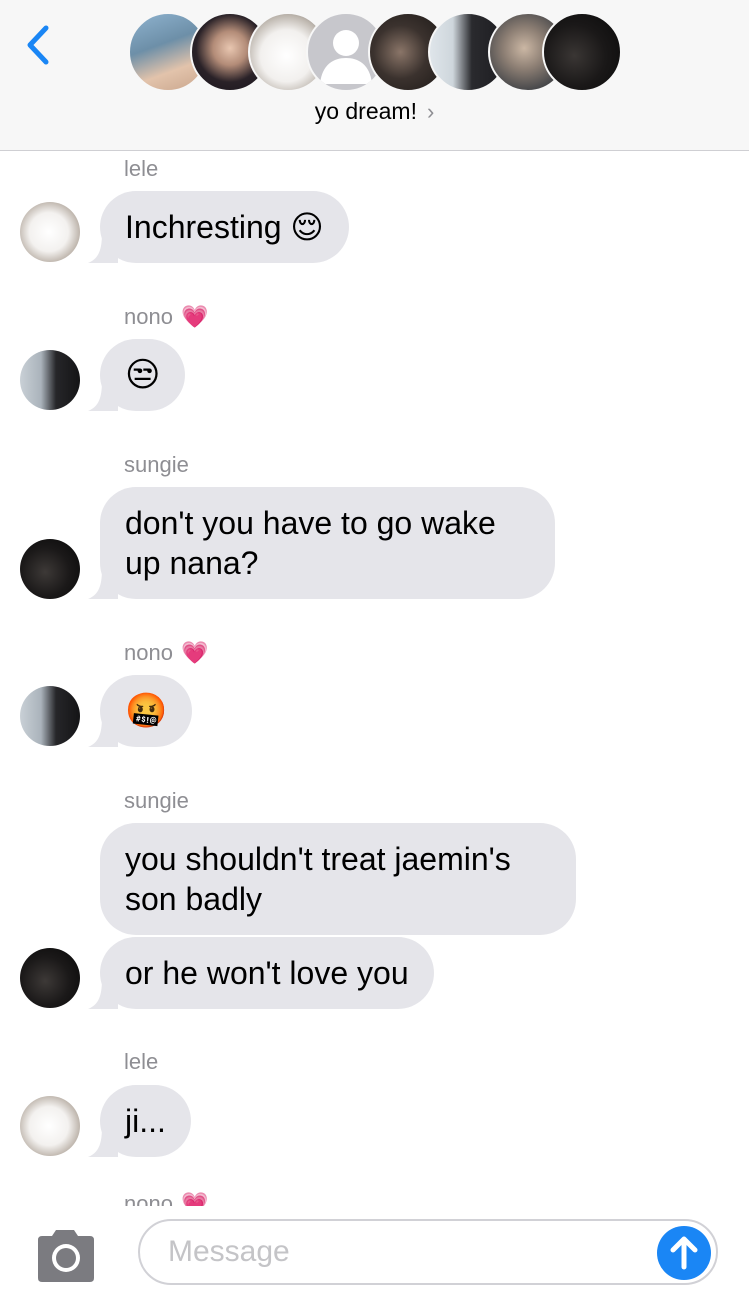 Image resolution: width=749 pixels, height=1297 pixels. Describe the element at coordinates (430, 111) in the screenshot. I see `chevron-right-icon: ›` at that location.